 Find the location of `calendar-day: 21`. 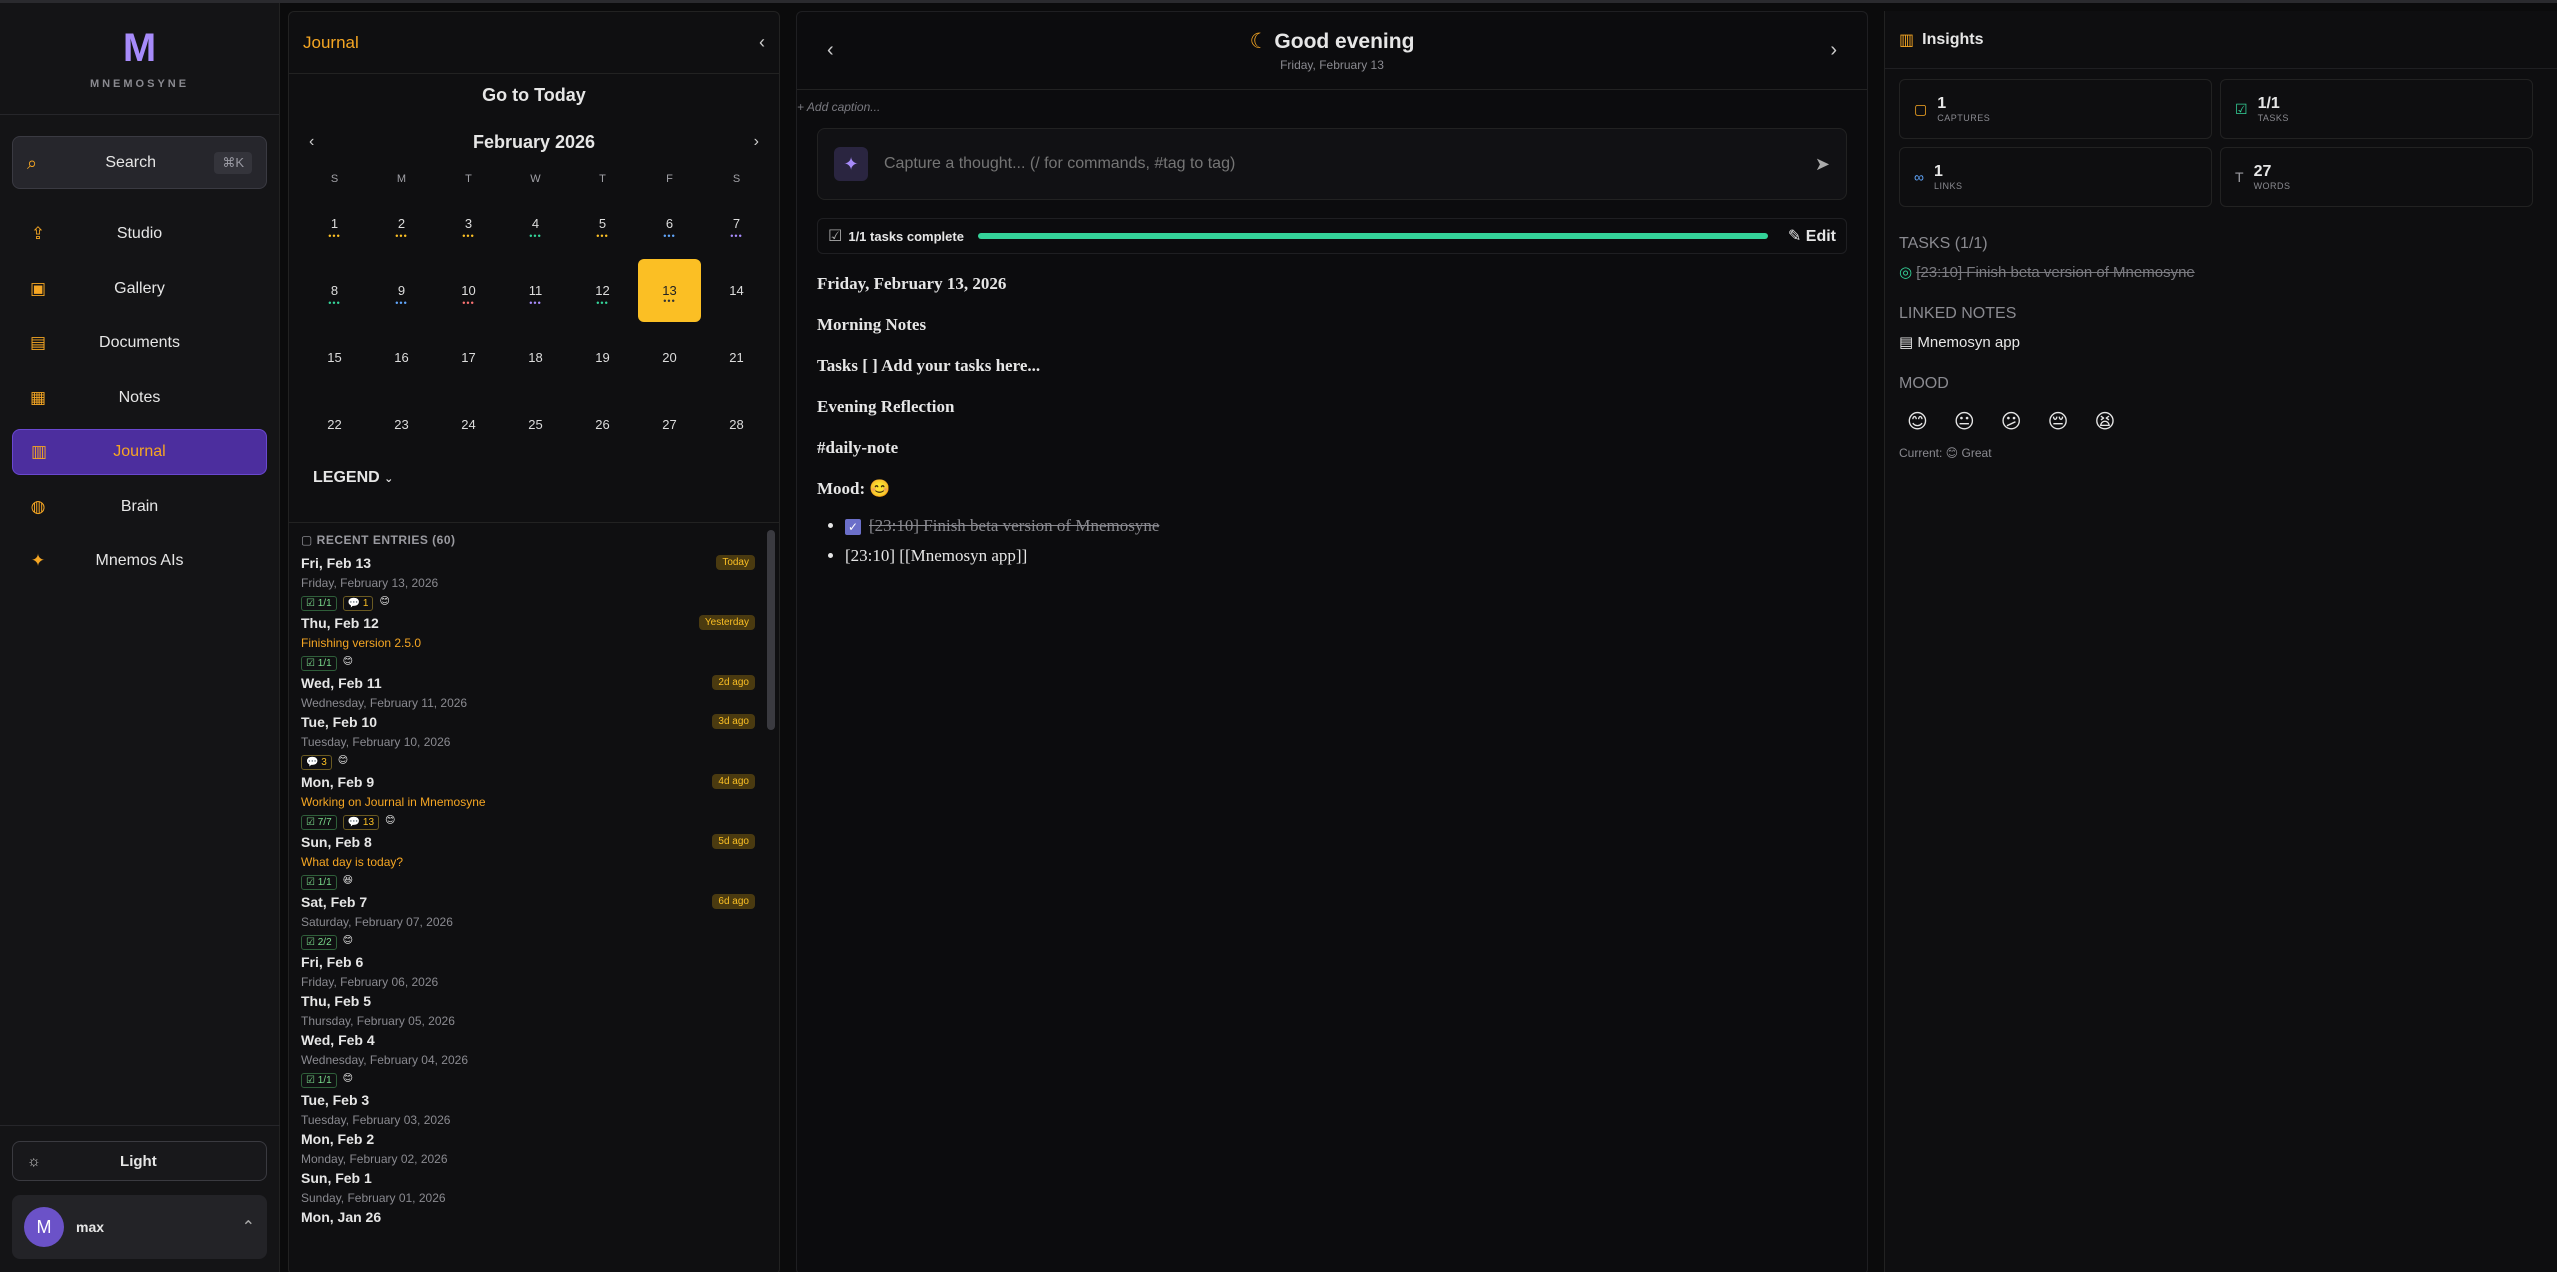

calendar-day: 21 is located at coordinates (736, 357).